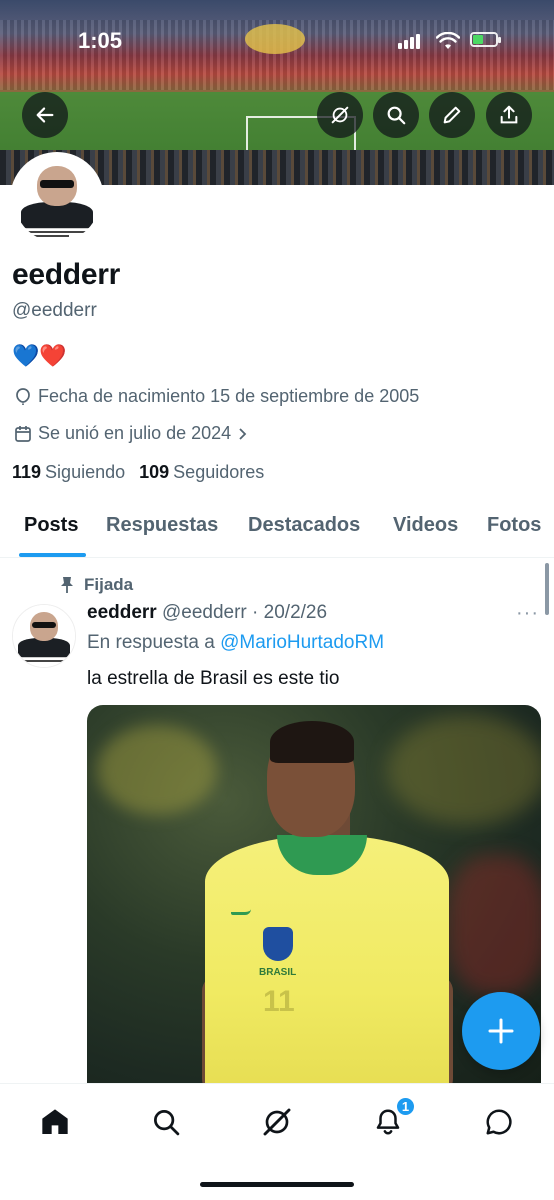 The width and height of the screenshot is (554, 1200). Describe the element at coordinates (277, 43) in the screenshot. I see `status-bar: 1:05` at that location.